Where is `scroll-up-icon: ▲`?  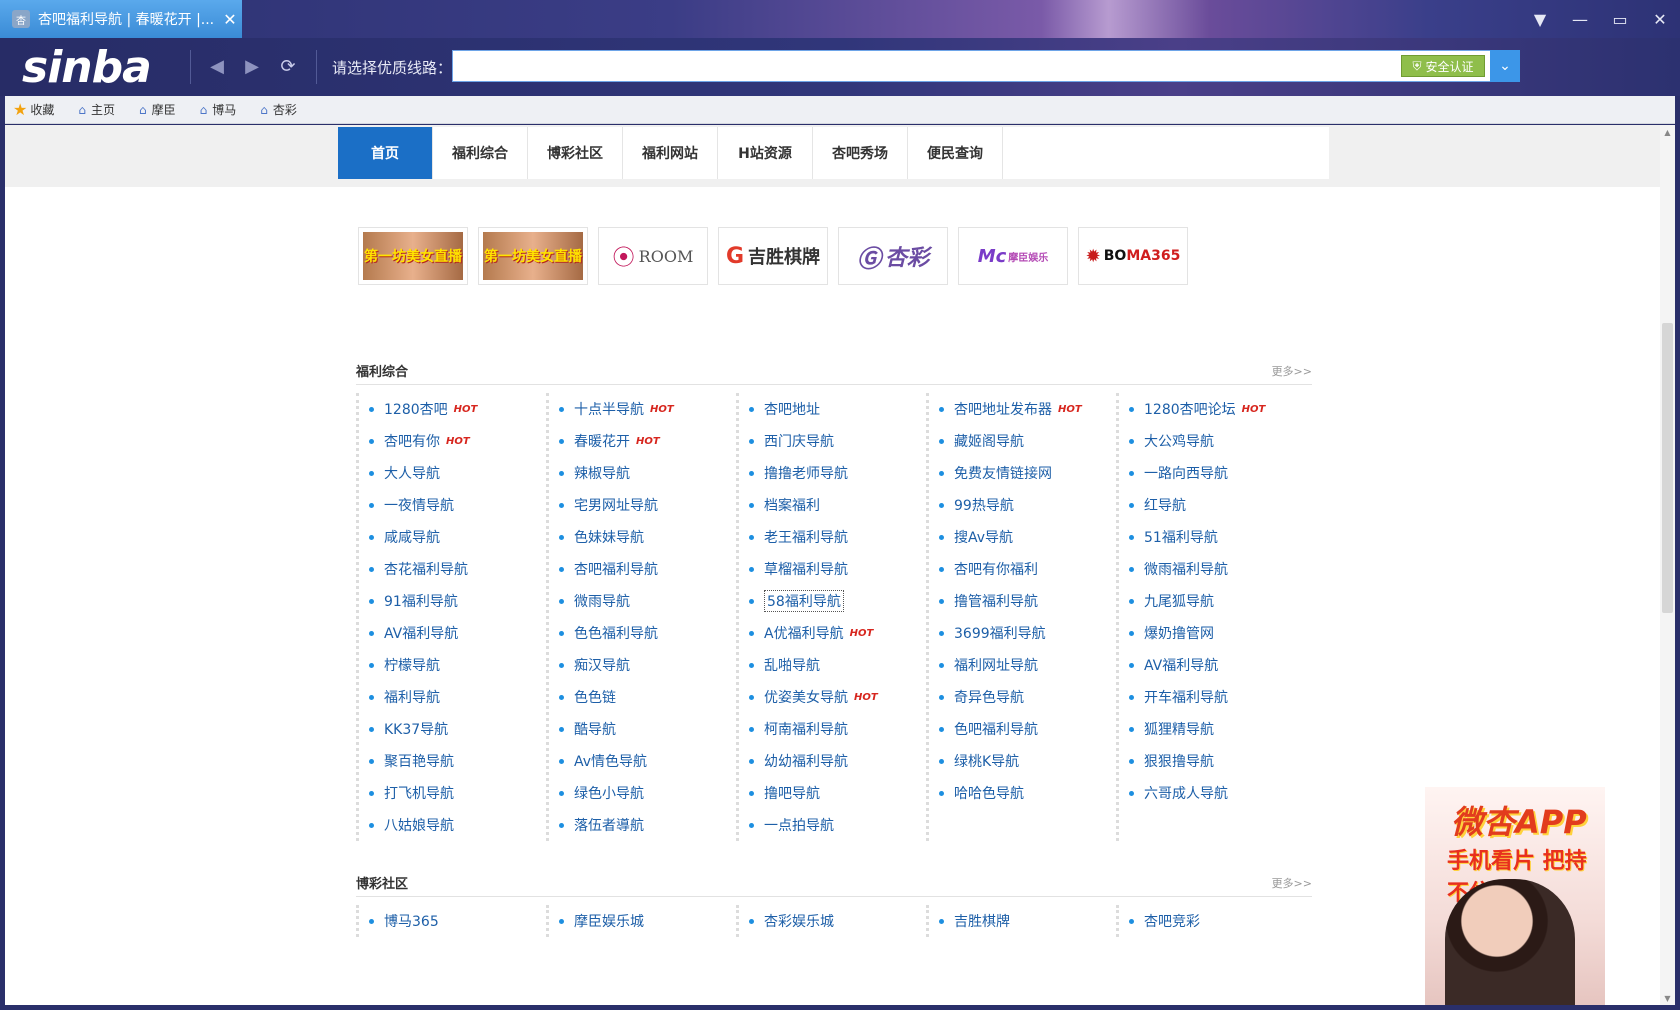 scroll-up-icon: ▲ is located at coordinates (1667, 132).